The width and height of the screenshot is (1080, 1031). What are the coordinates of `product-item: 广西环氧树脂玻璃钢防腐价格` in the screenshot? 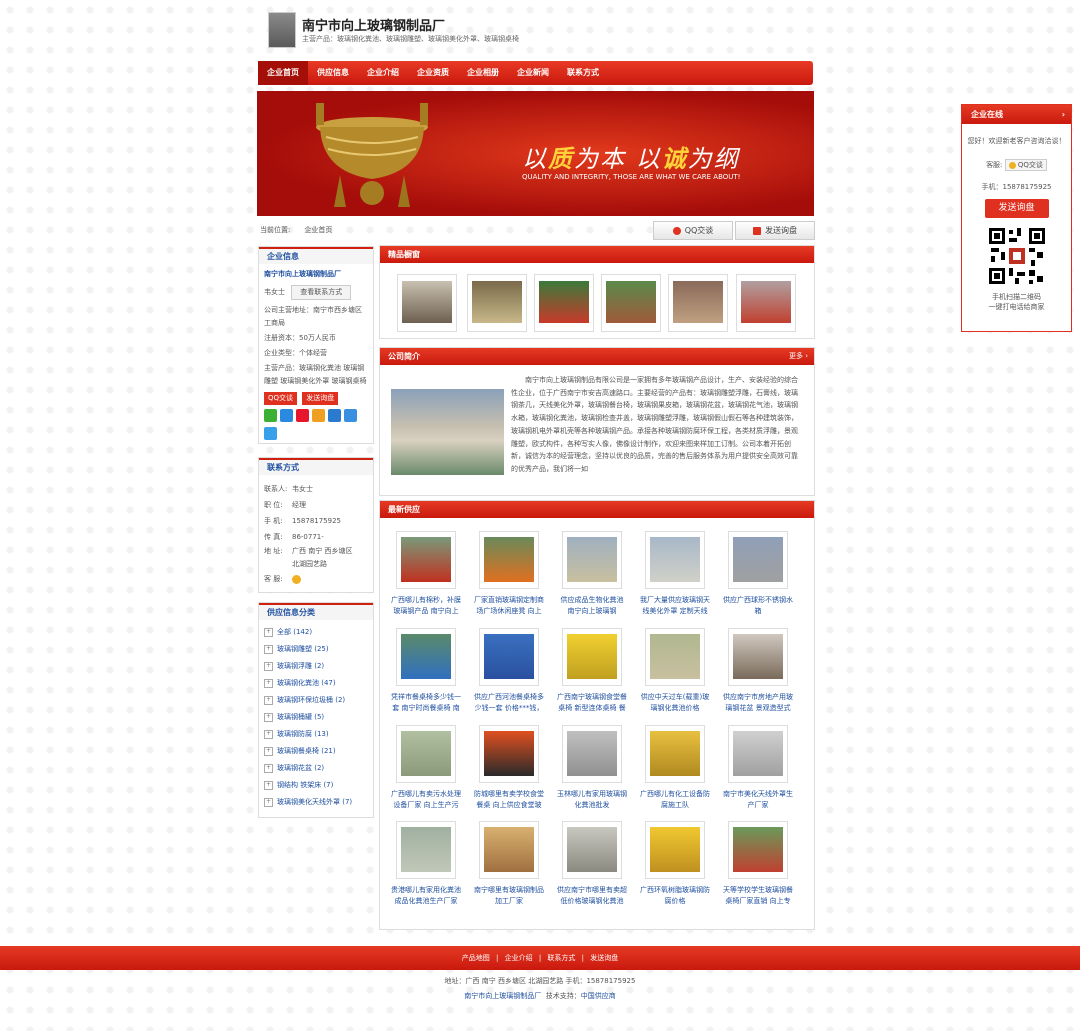 It's located at (675, 864).